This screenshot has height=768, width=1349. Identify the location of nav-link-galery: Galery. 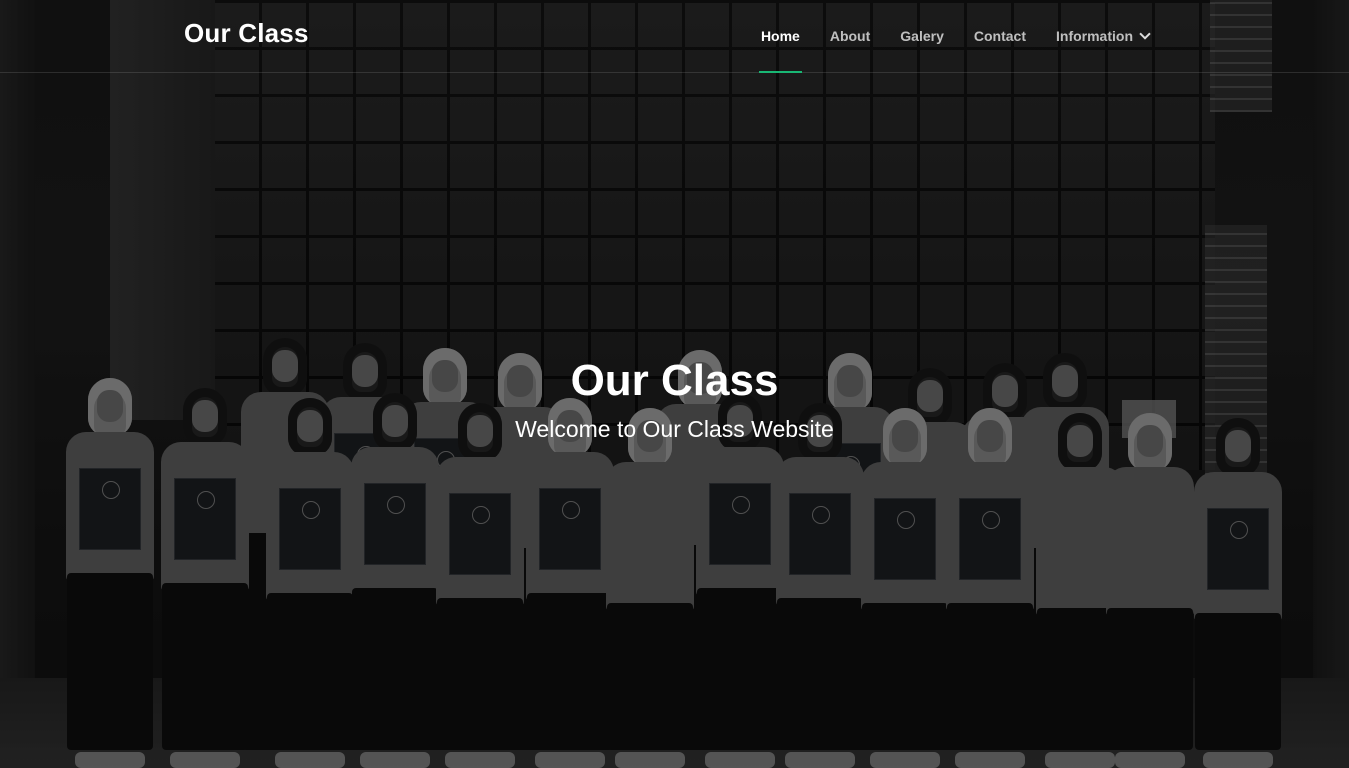
(922, 36).